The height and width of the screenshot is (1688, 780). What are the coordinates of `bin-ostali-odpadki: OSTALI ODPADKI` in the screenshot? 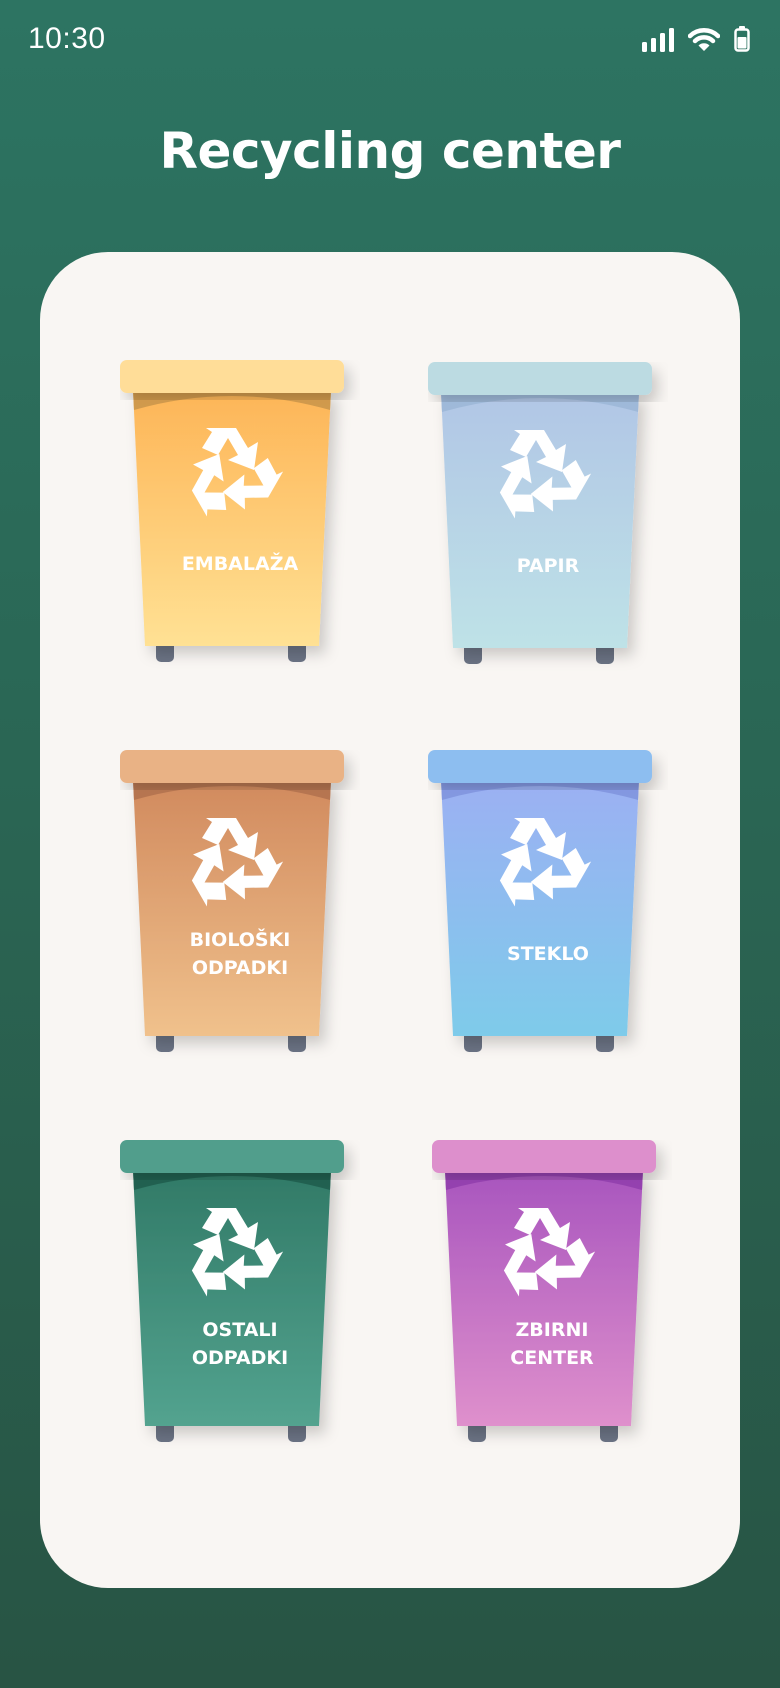 It's located at (240, 1295).